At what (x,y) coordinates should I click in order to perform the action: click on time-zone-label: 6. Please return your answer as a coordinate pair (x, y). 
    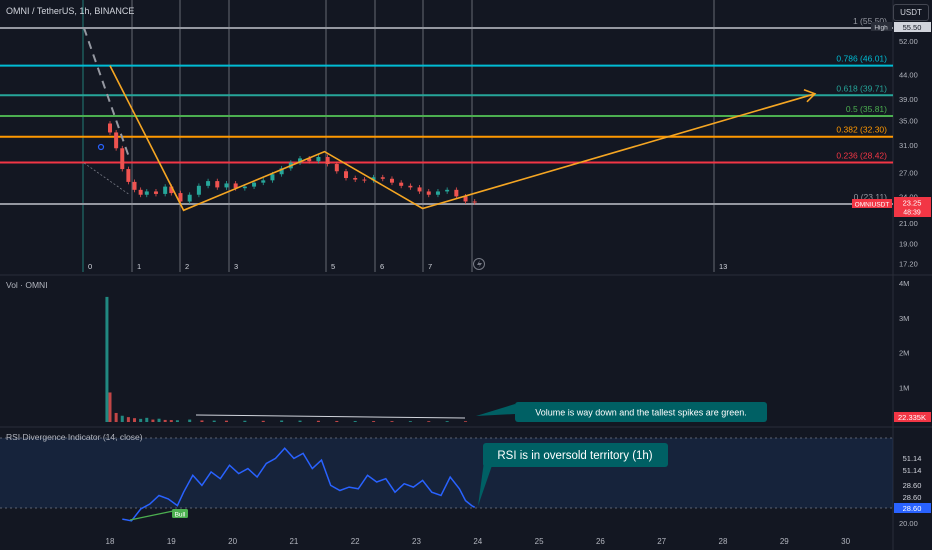
    Looking at the image, I should click on (382, 266).